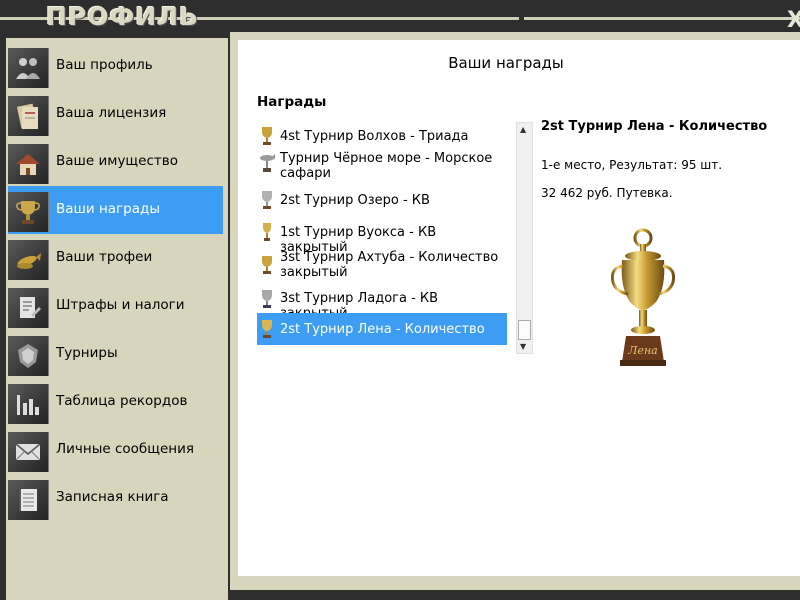  I want to click on sidebar-item-notebook: Записная книга, so click(115, 498).